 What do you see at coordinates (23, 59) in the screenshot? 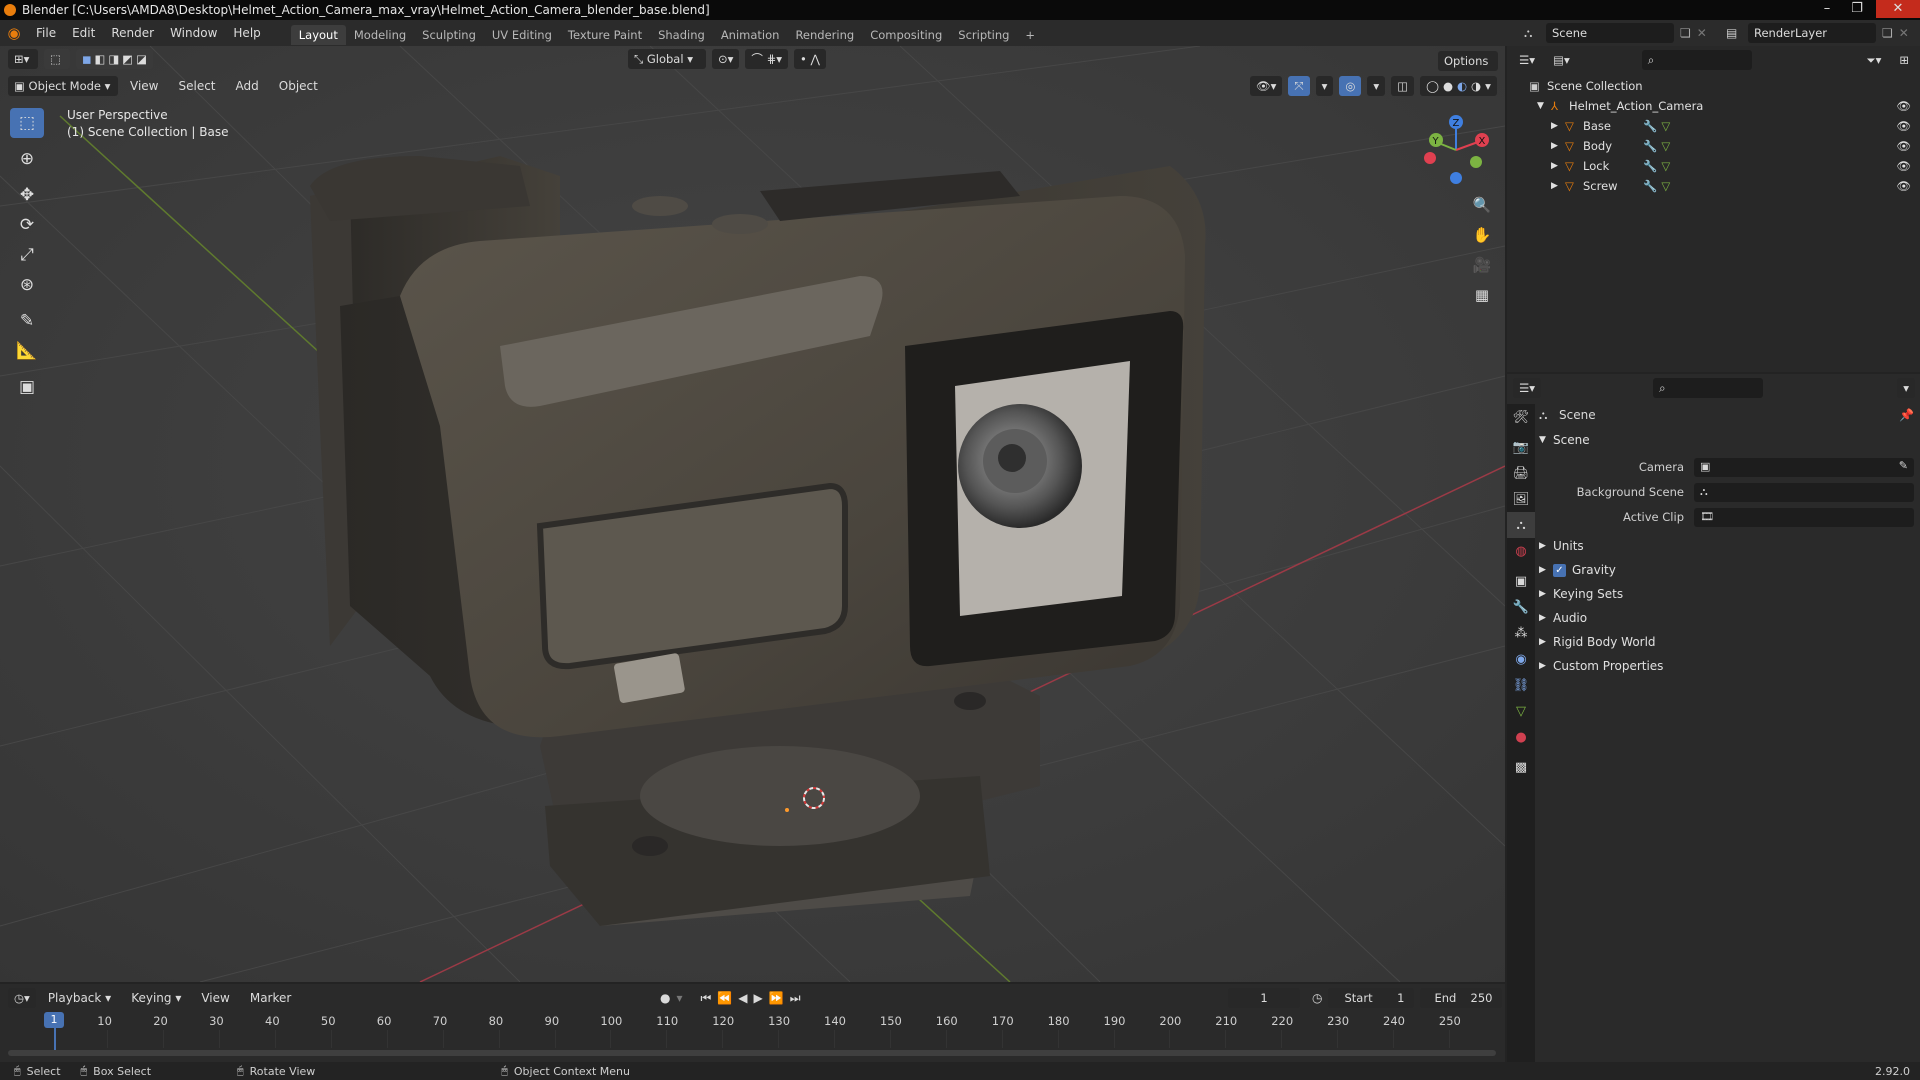
I see `editor-type-icon: ⊞▾` at bounding box center [23, 59].